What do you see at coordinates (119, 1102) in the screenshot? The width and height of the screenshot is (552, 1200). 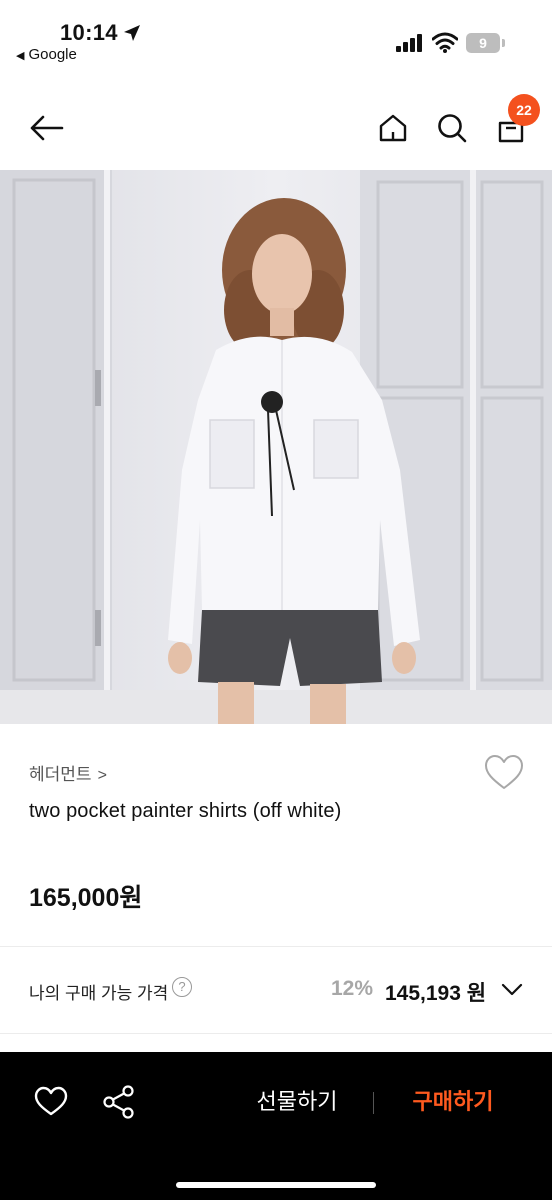 I see `share-icon` at bounding box center [119, 1102].